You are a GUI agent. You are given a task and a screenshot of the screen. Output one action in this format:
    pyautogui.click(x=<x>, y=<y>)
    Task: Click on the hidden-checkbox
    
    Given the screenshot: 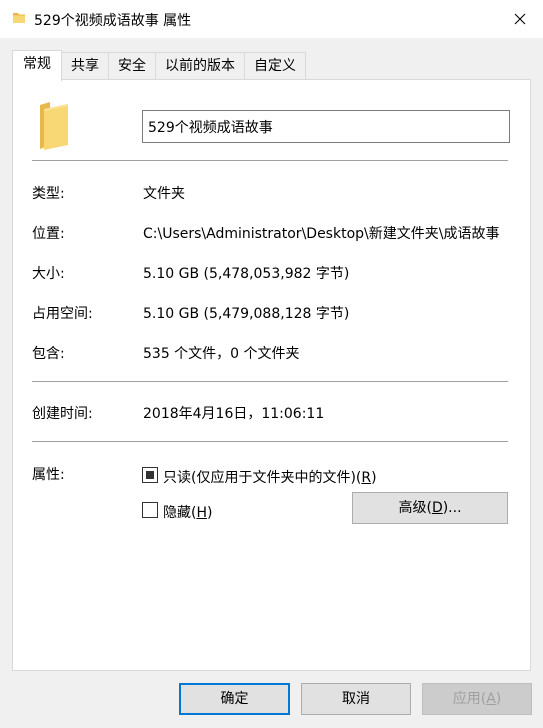 What is the action you would take?
    pyautogui.click(x=150, y=510)
    